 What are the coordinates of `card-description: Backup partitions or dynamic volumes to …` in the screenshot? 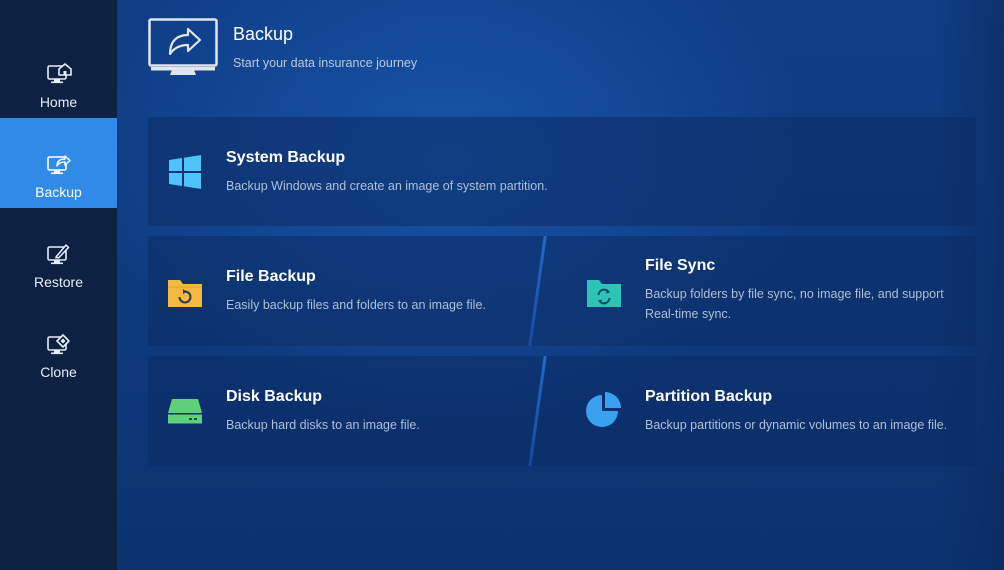 It's located at (796, 425).